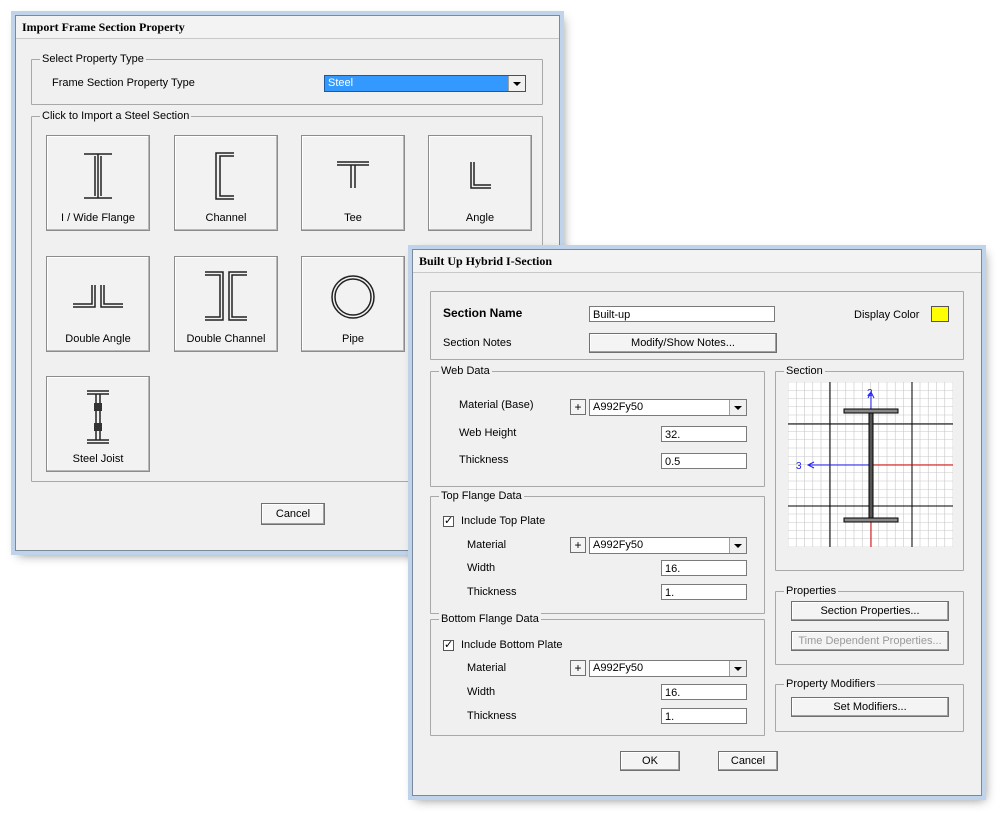  What do you see at coordinates (697, 261) in the screenshot?
I see `builtup-dialog-title: Built Up Hybrid I-Section` at bounding box center [697, 261].